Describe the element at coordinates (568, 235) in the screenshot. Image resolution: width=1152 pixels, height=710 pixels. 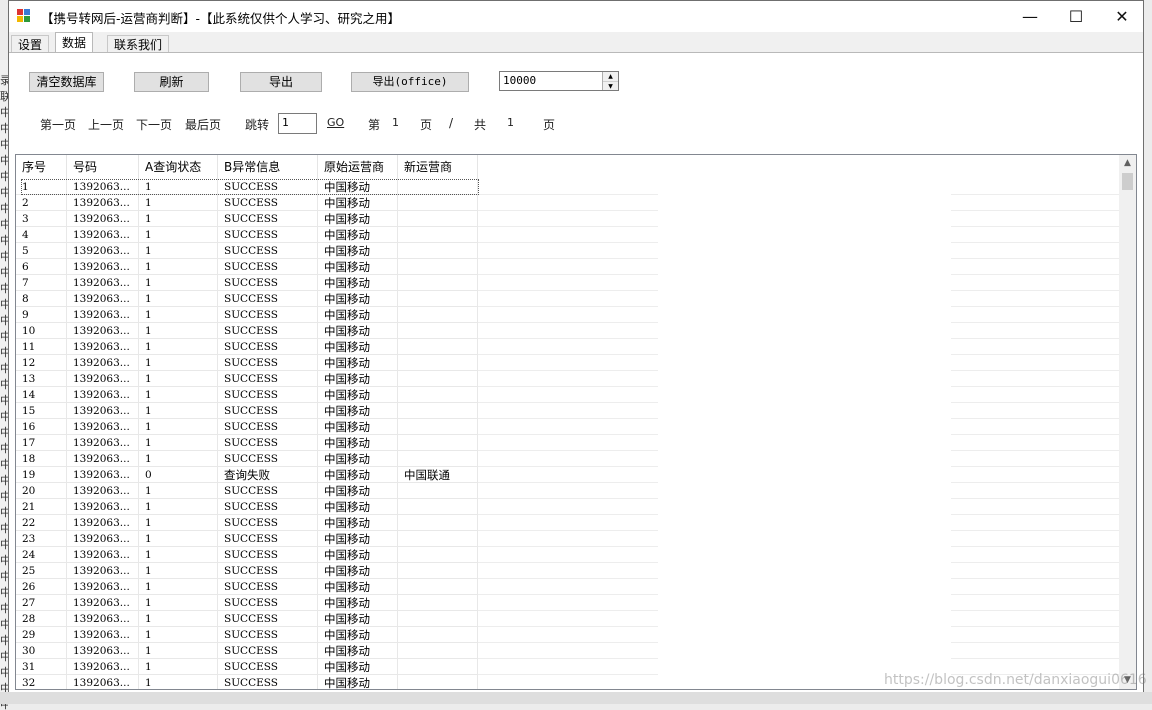
I see `table-row: 4 1392063... 1 SUCCESS 中国移动` at that location.